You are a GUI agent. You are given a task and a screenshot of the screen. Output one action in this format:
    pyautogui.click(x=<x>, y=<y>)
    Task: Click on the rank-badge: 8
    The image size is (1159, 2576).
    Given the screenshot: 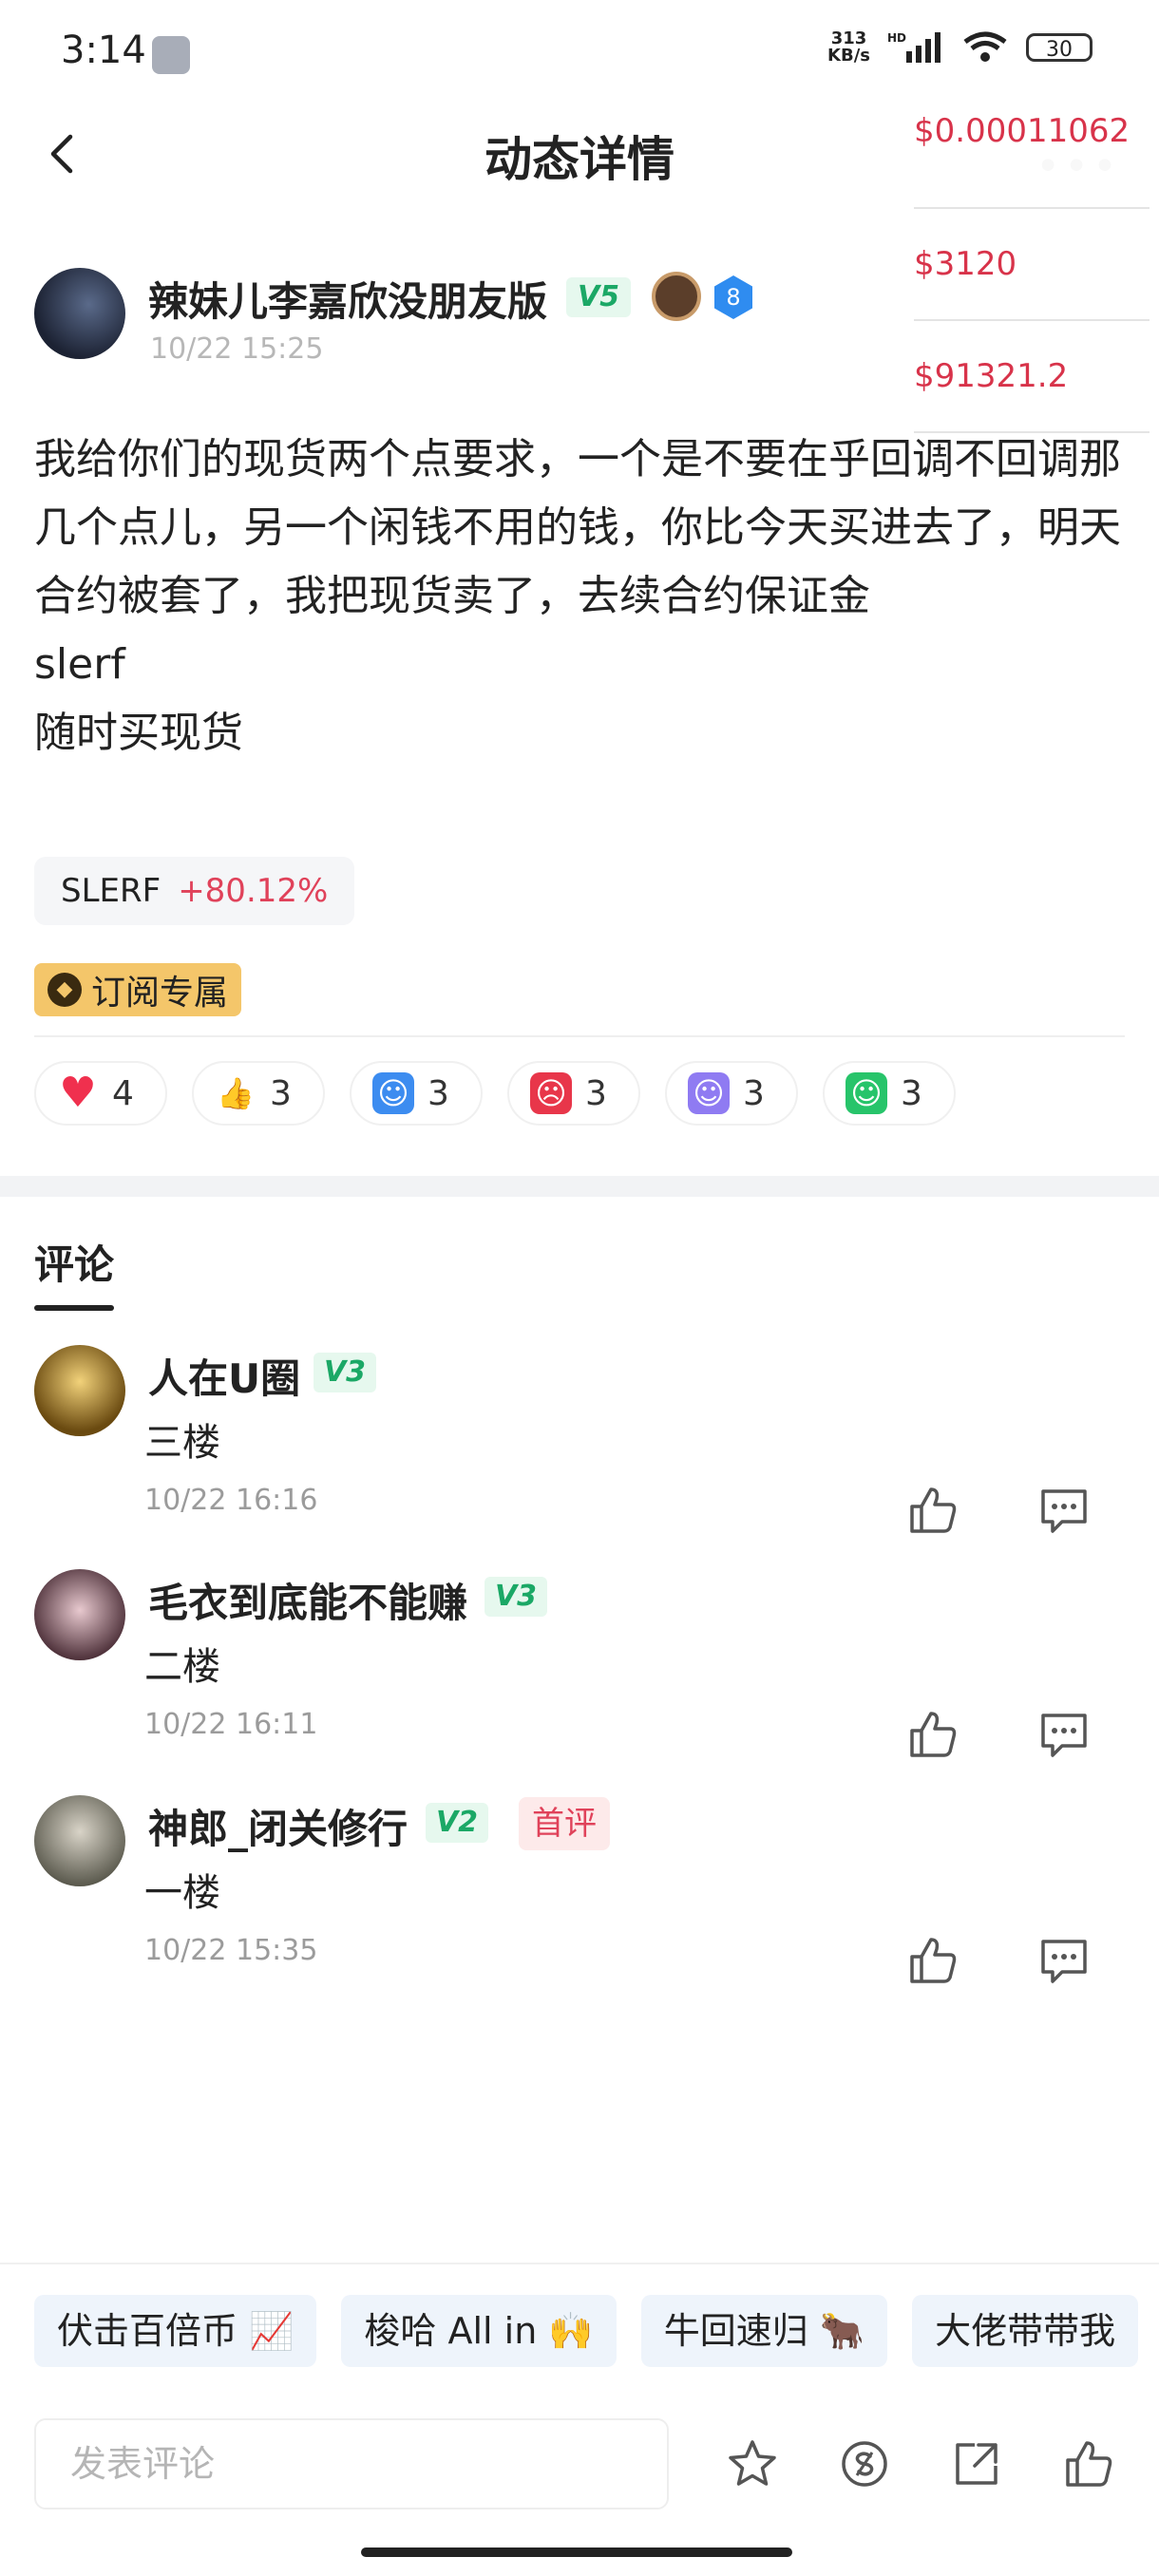 What is the action you would take?
    pyautogui.click(x=733, y=297)
    